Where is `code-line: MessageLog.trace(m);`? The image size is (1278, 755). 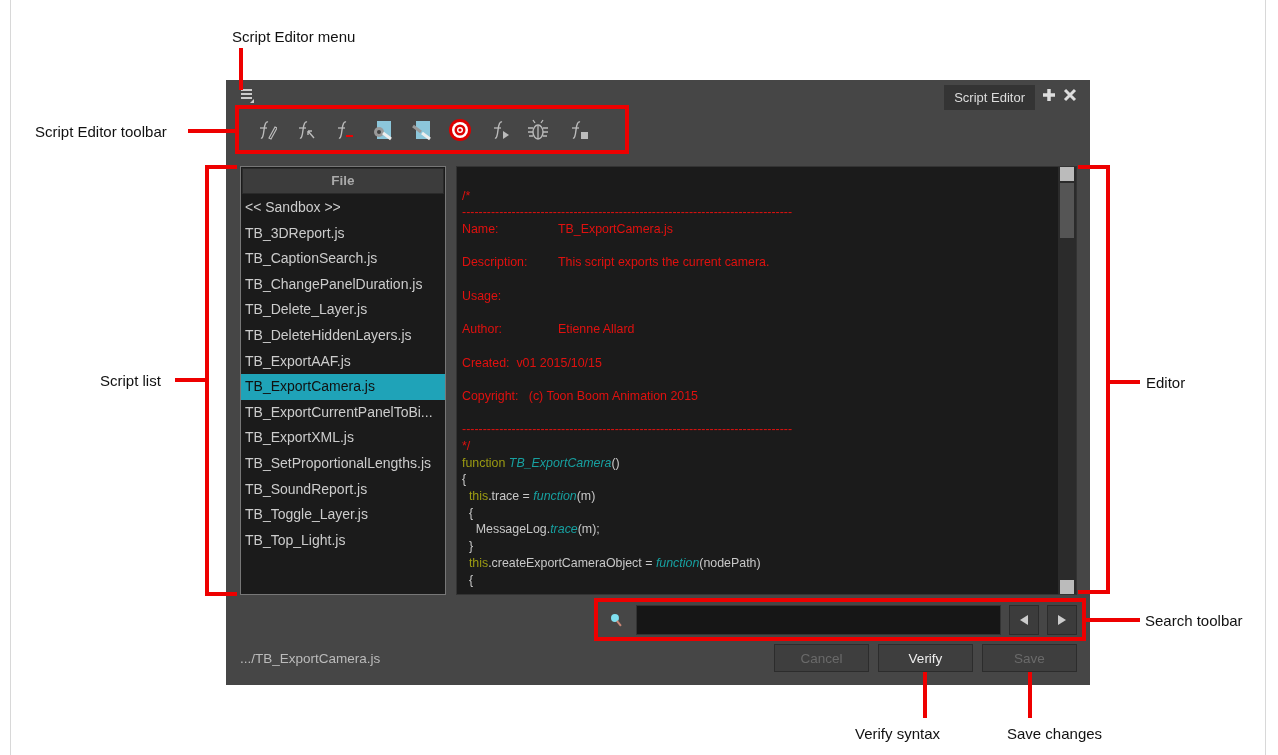
code-line: MessageLog.trace(m); is located at coordinates (537, 529).